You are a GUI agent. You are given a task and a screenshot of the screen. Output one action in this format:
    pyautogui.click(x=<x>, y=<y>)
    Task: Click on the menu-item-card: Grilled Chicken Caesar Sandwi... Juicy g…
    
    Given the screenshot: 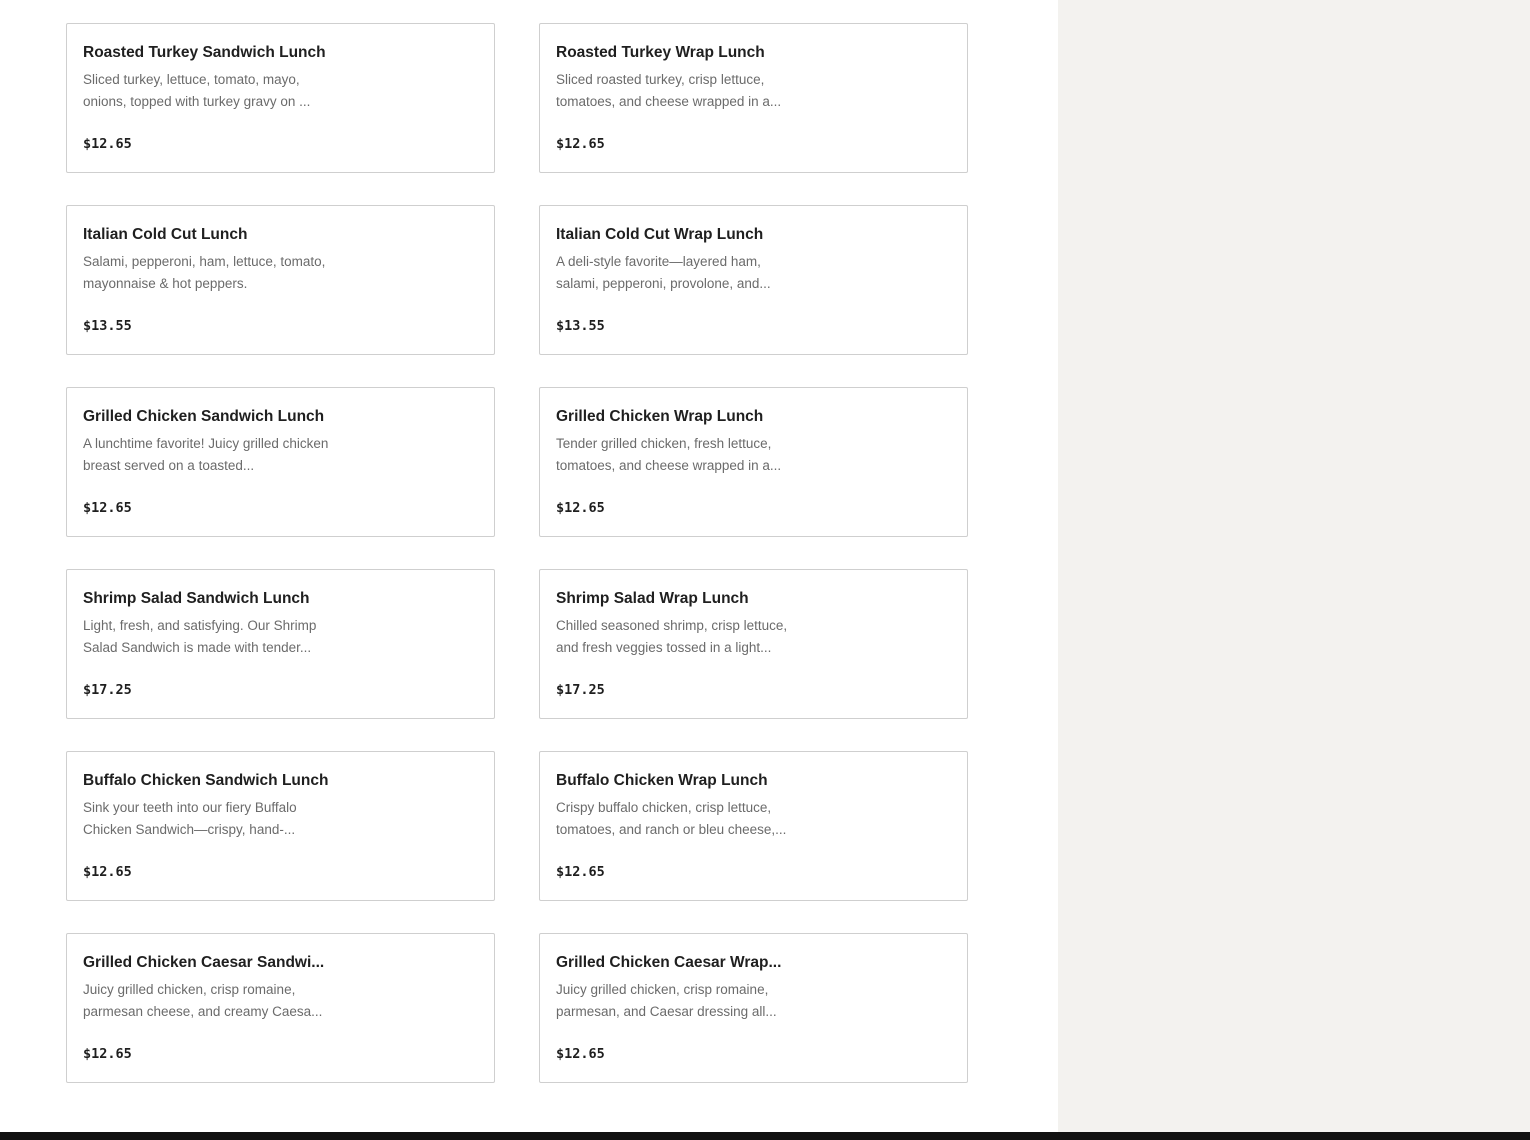 What is the action you would take?
    pyautogui.click(x=280, y=1008)
    